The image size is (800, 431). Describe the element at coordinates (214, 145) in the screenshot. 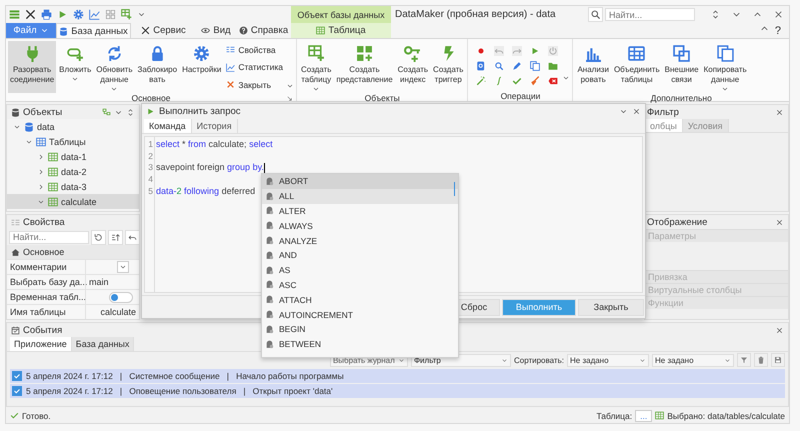

I see `code-line: select * from calculate; select` at that location.